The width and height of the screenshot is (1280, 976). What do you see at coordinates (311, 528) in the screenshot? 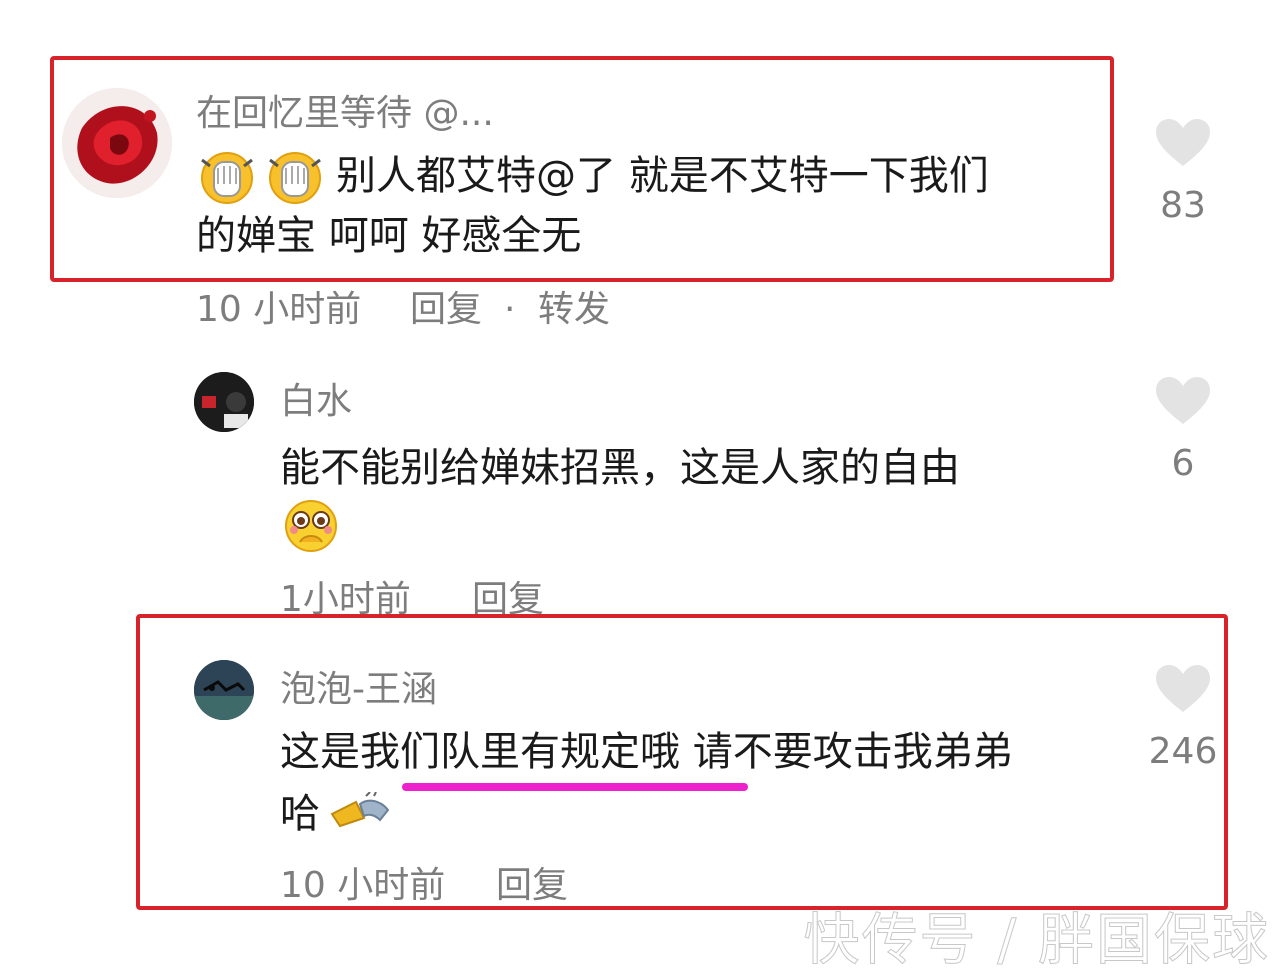
I see `pleading-emoji` at bounding box center [311, 528].